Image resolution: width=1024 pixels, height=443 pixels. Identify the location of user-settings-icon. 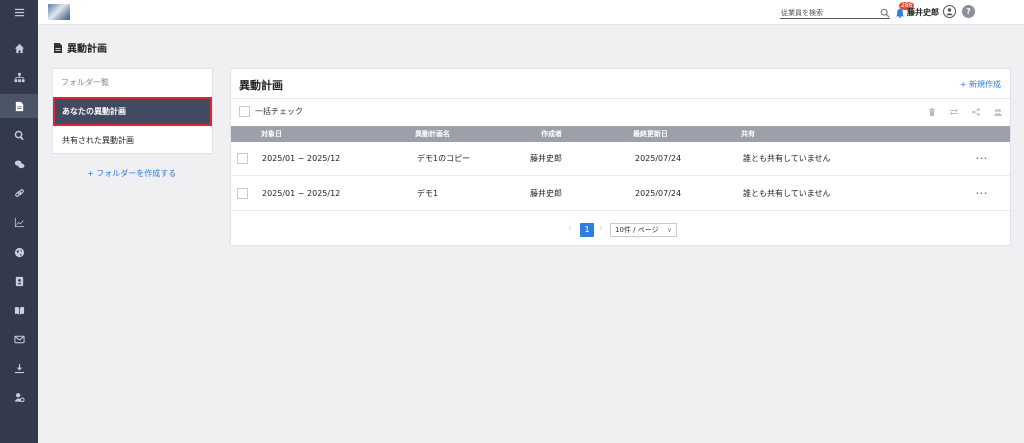
(19, 397).